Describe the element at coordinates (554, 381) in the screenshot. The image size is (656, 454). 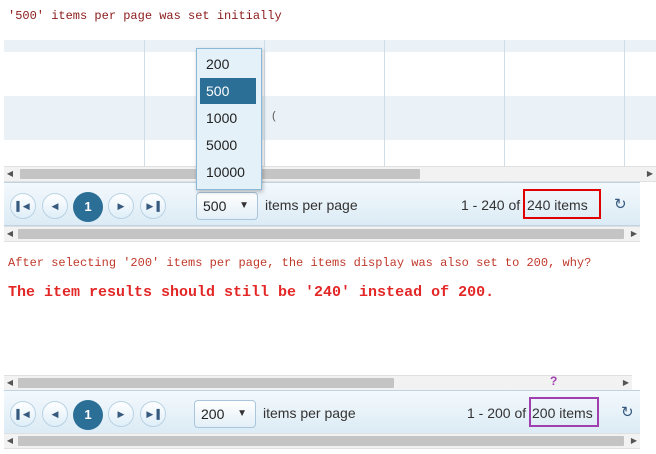
I see `question-mark: ?` at that location.